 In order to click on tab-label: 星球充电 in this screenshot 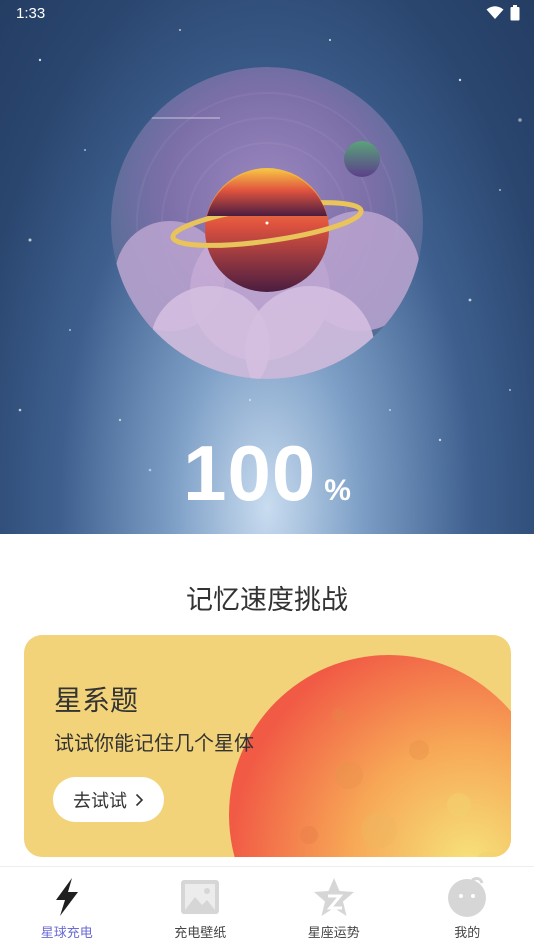, I will do `click(66, 933)`.